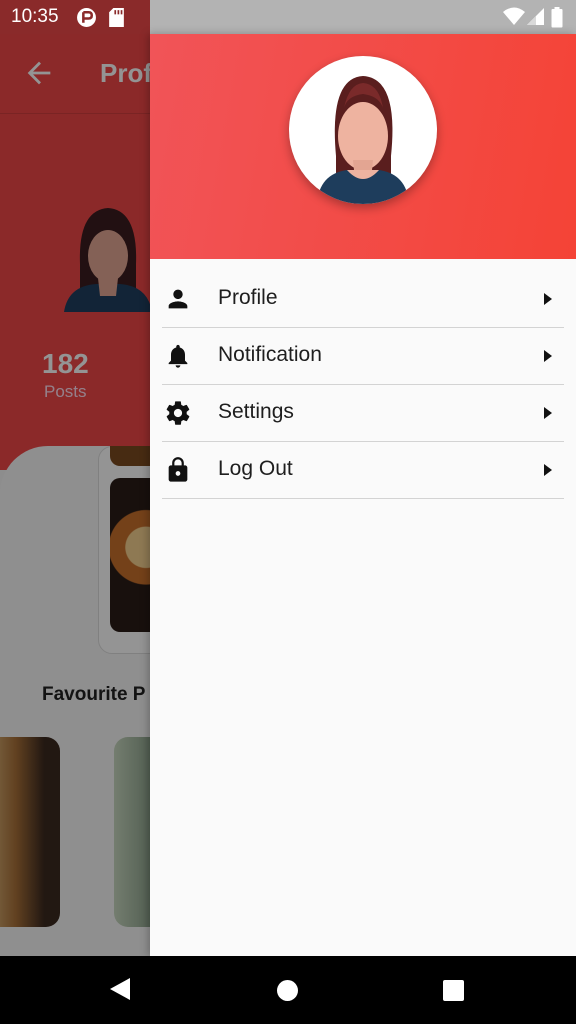 The width and height of the screenshot is (576, 1024). Describe the element at coordinates (453, 990) in the screenshot. I see `recents-square-icon` at that location.